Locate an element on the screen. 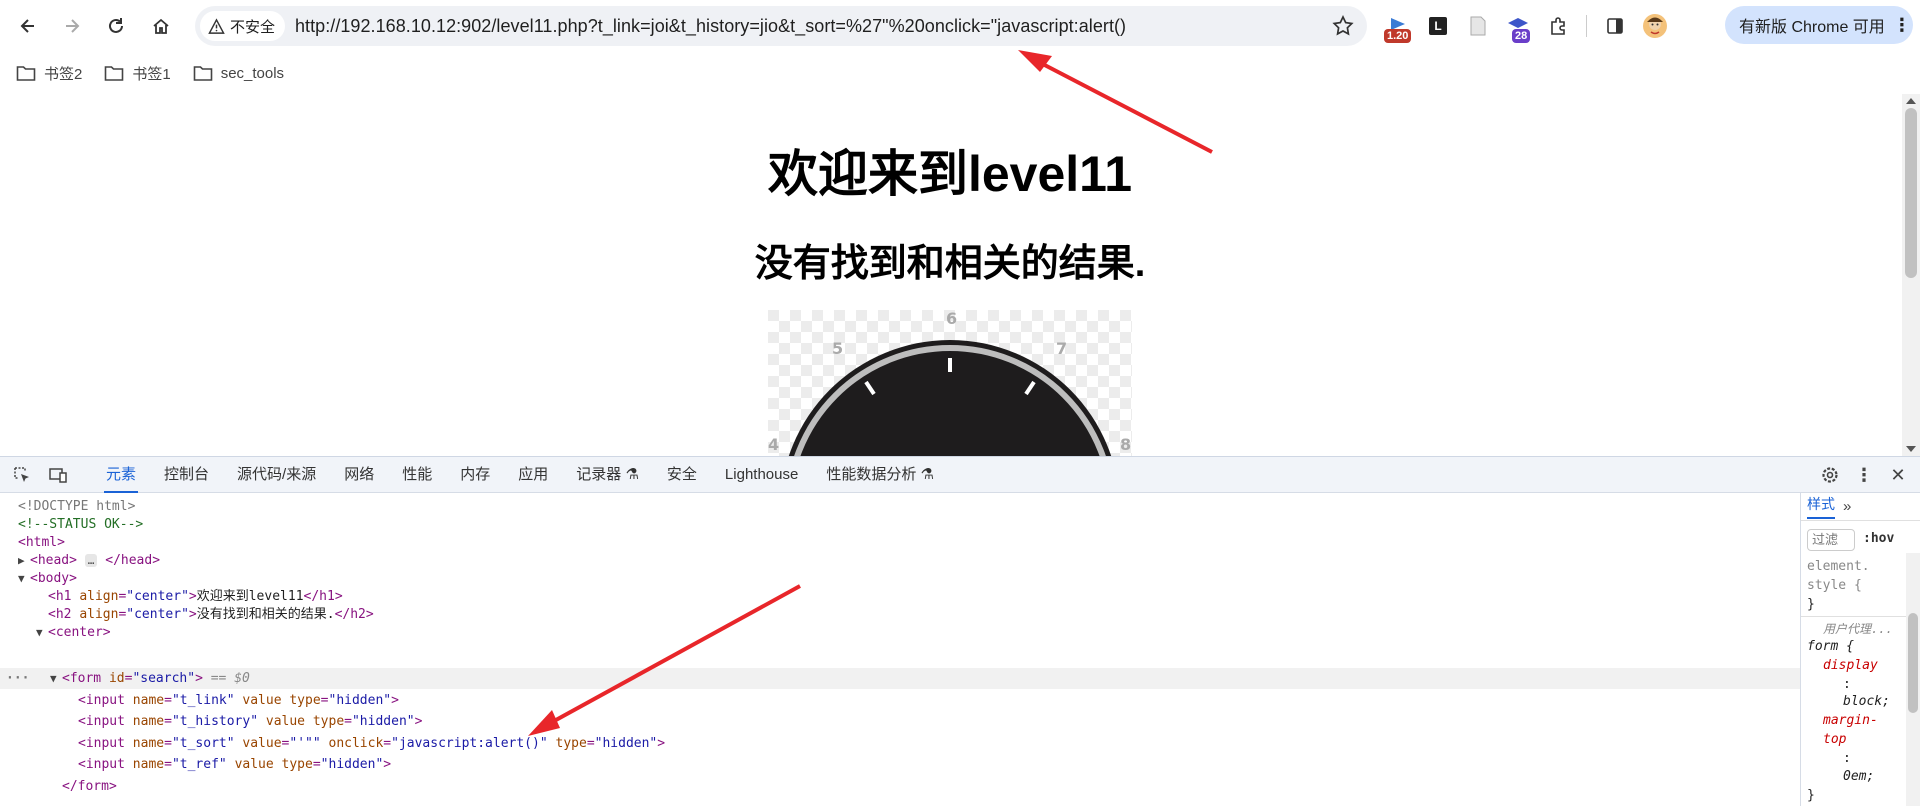 The image size is (1920, 806). ext-doc-icon is located at coordinates (1478, 26).